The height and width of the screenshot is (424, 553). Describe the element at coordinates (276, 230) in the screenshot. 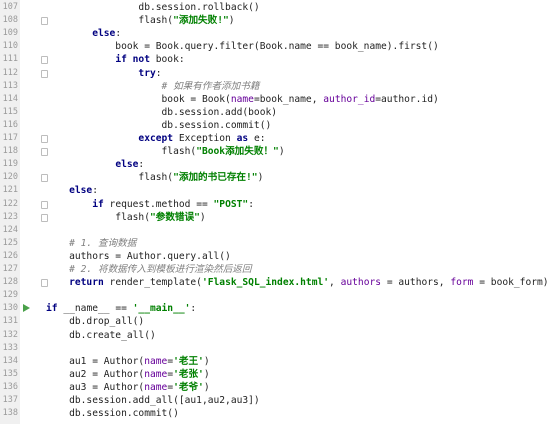

I see `code-line: 124` at that location.